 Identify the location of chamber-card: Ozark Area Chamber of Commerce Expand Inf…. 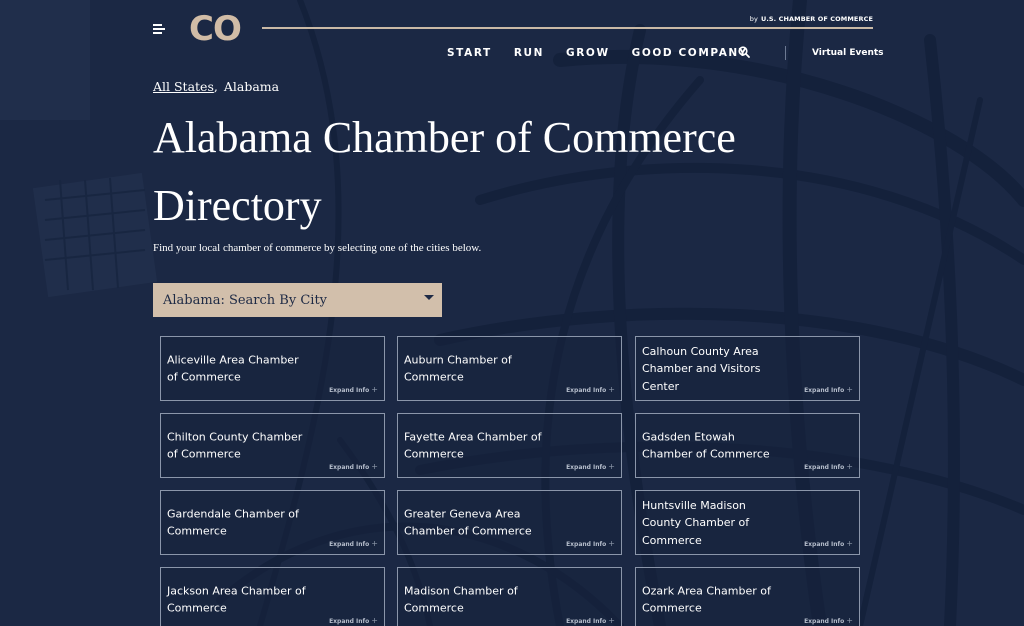
(747, 596).